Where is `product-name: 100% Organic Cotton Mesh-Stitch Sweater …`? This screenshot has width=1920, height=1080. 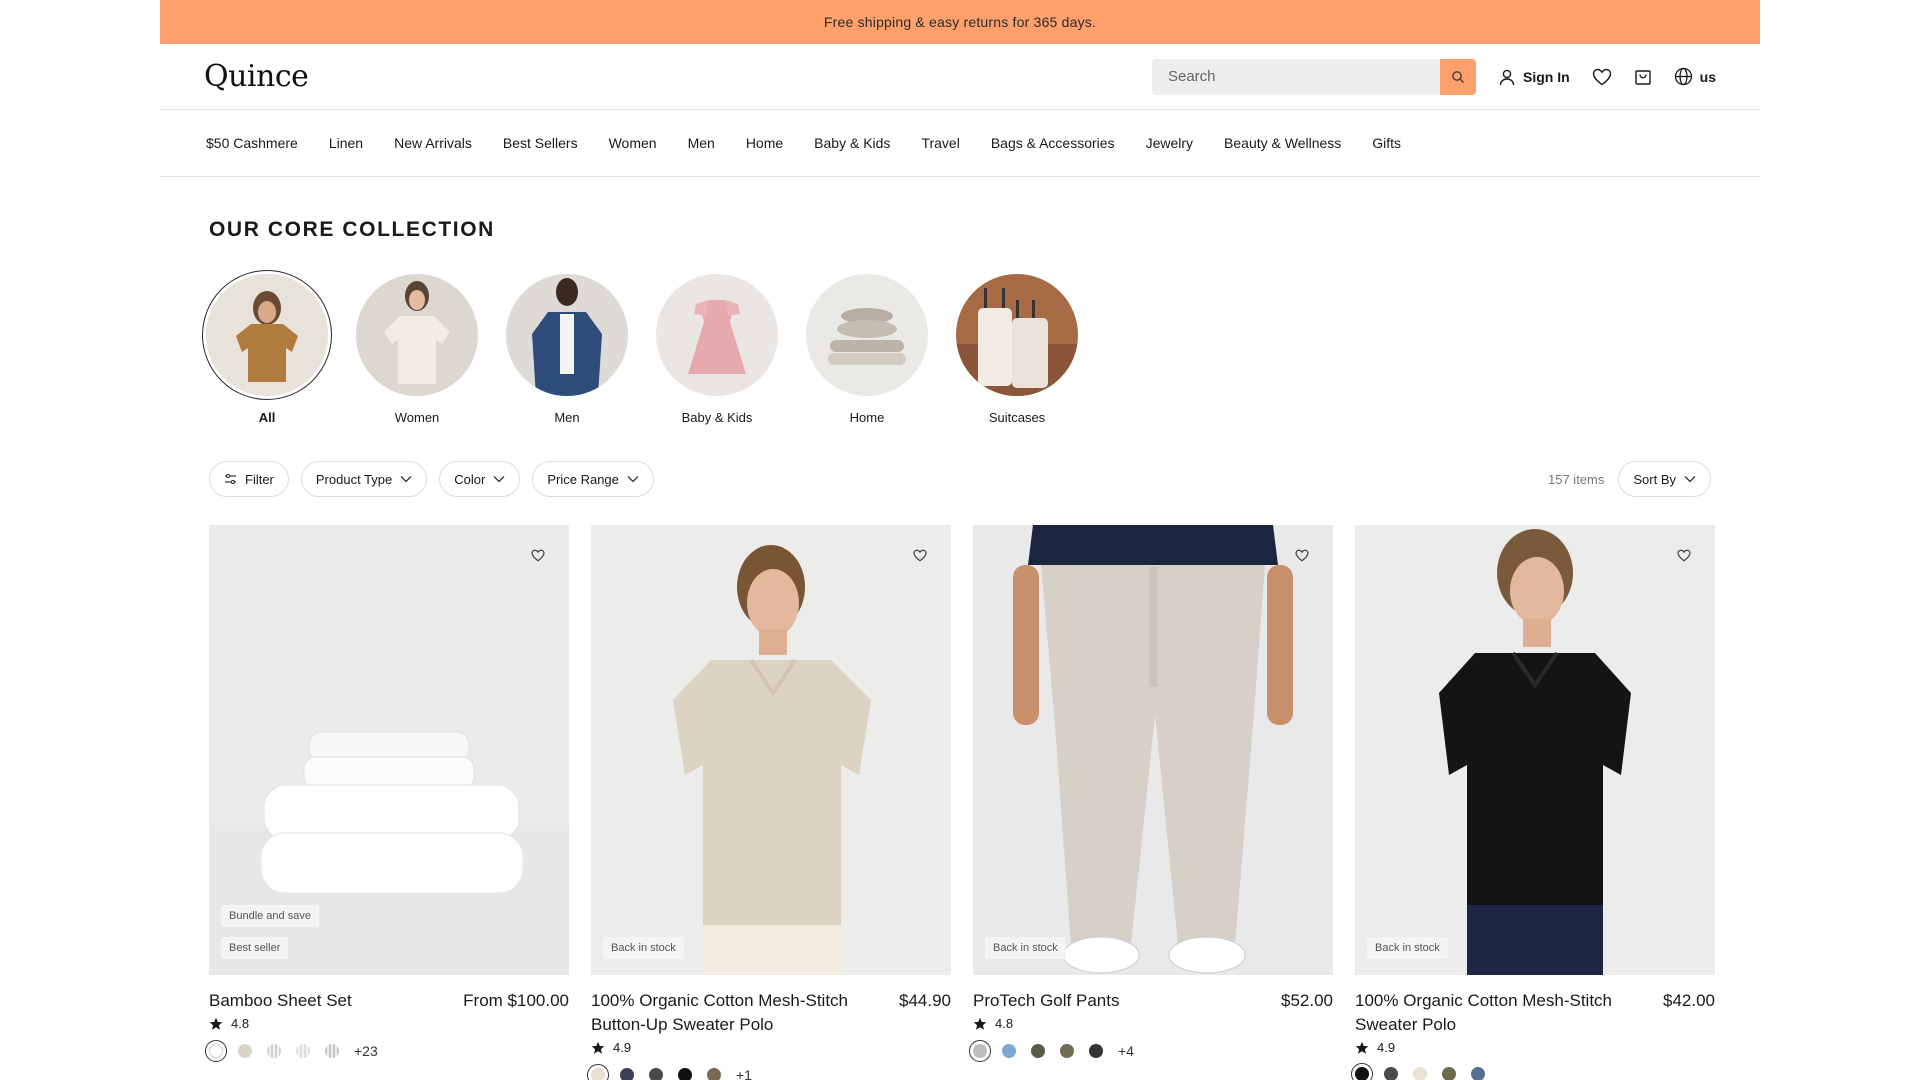
product-name: 100% Organic Cotton Mesh-Stitch Sweater … is located at coordinates (1490, 1013).